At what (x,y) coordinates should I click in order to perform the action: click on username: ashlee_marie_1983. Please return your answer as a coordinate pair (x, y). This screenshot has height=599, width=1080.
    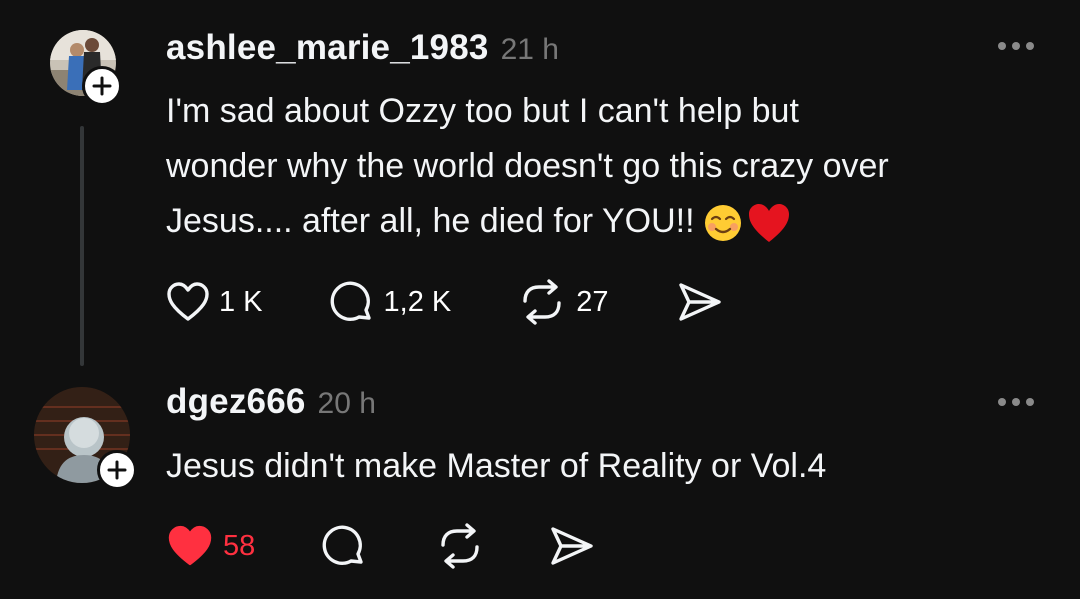
    Looking at the image, I should click on (327, 48).